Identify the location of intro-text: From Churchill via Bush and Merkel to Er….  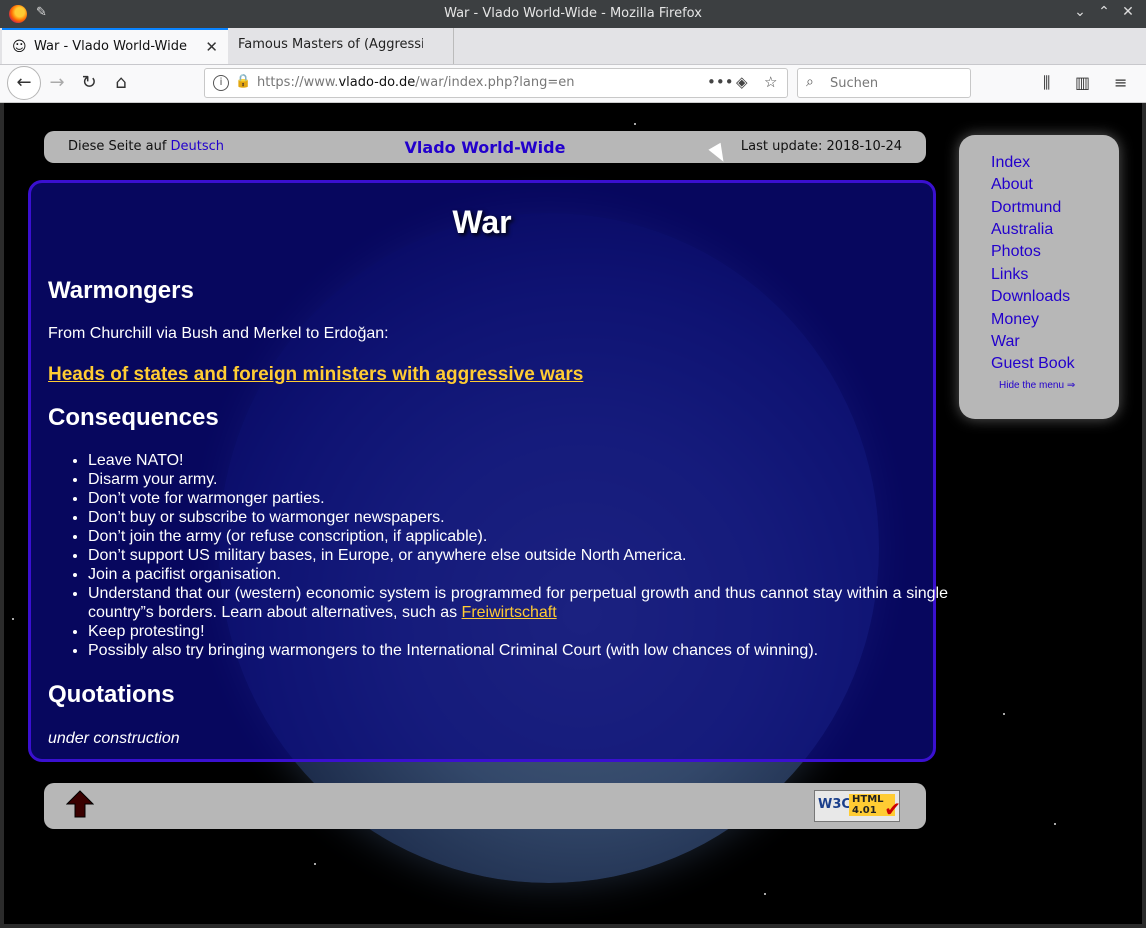
(218, 333).